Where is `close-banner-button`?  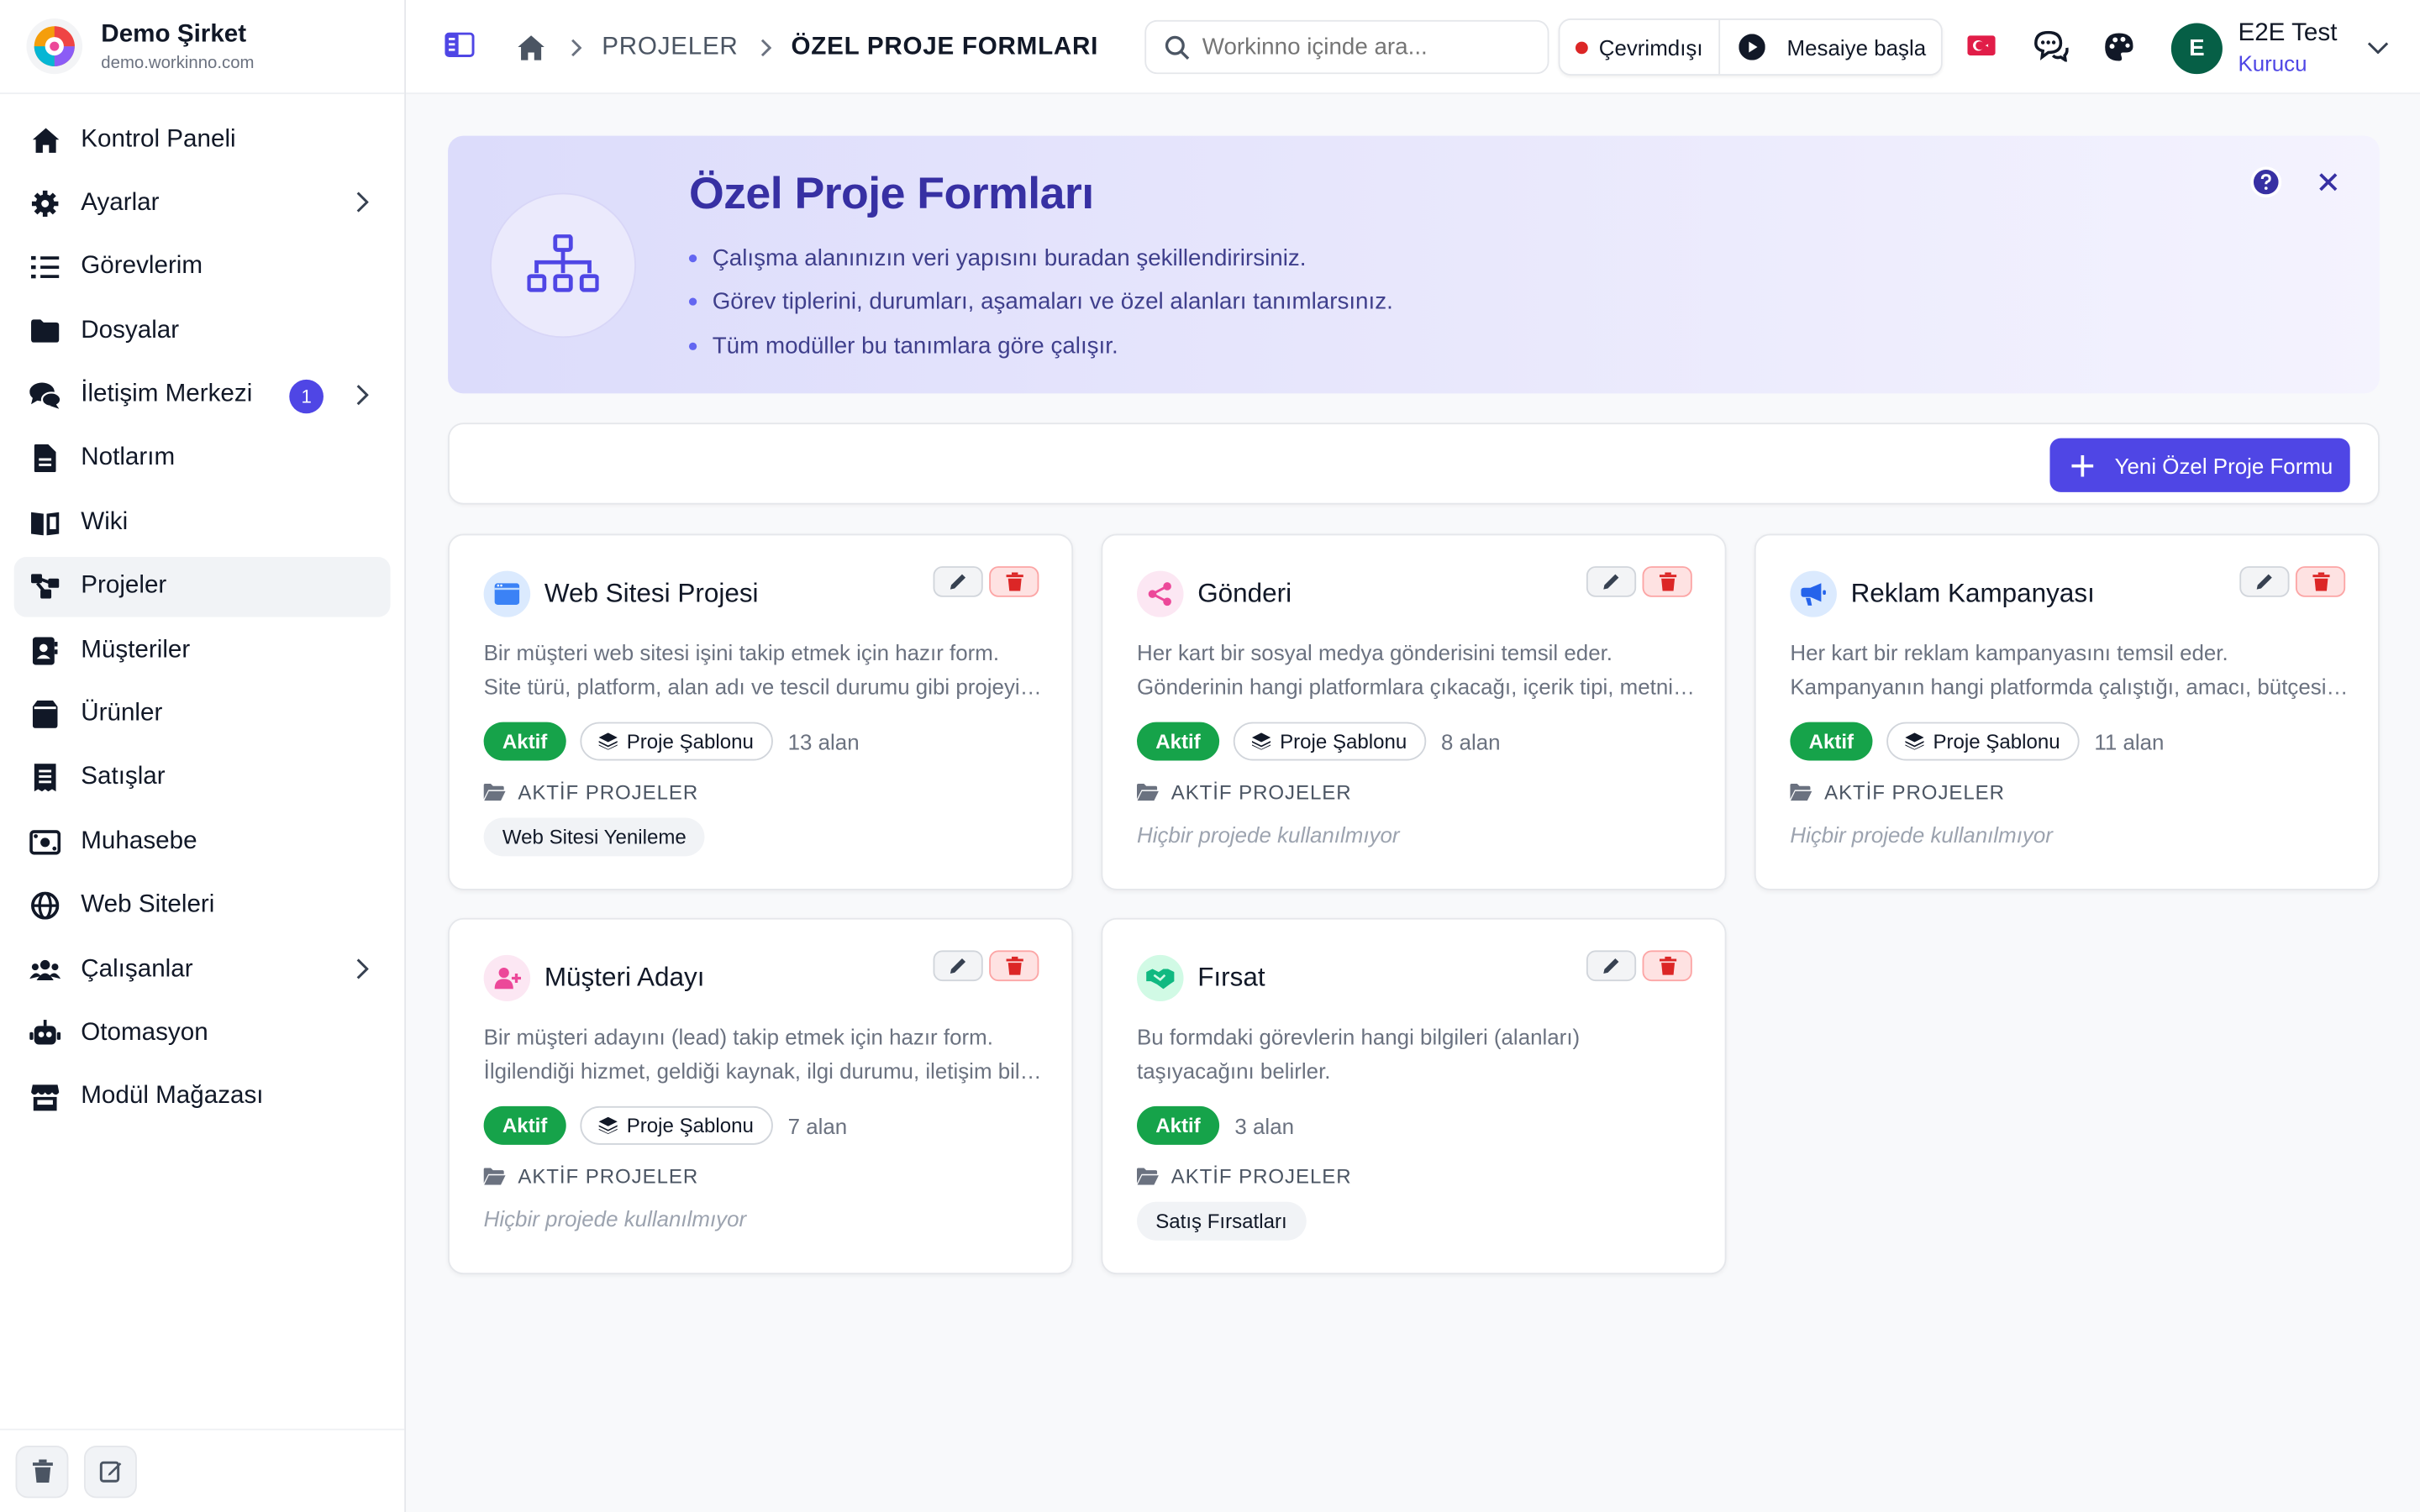 close-banner-button is located at coordinates (2328, 181).